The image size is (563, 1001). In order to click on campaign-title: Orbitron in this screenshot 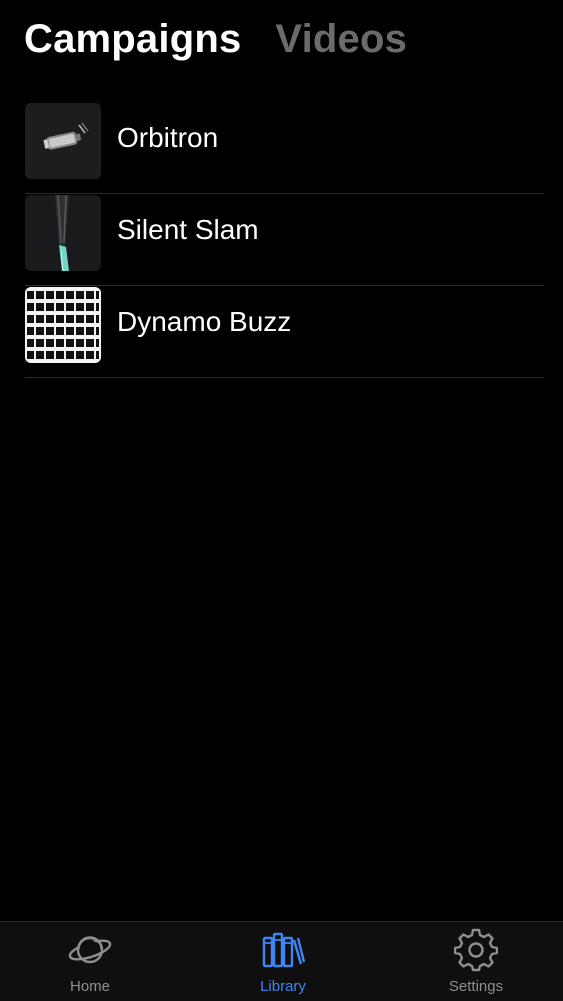, I will do `click(168, 137)`.